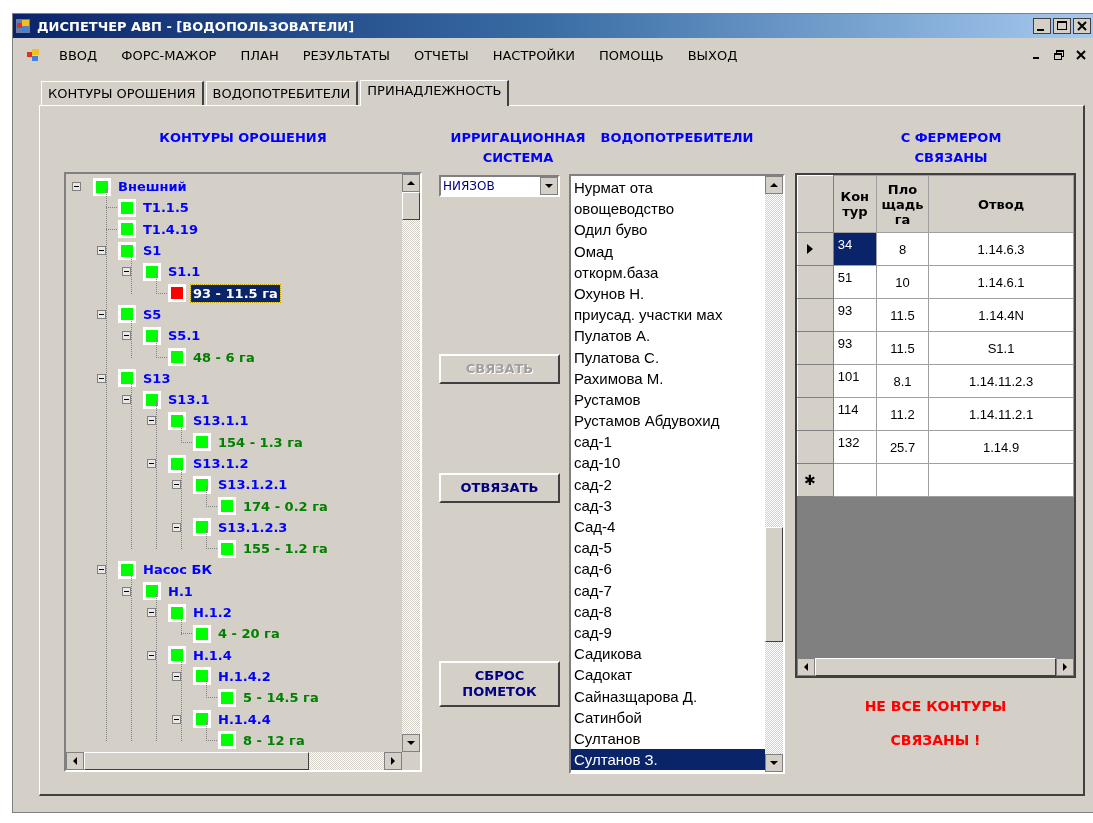  I want to click on menu-item: РЕЗУЛЬТАТЫ, so click(346, 55).